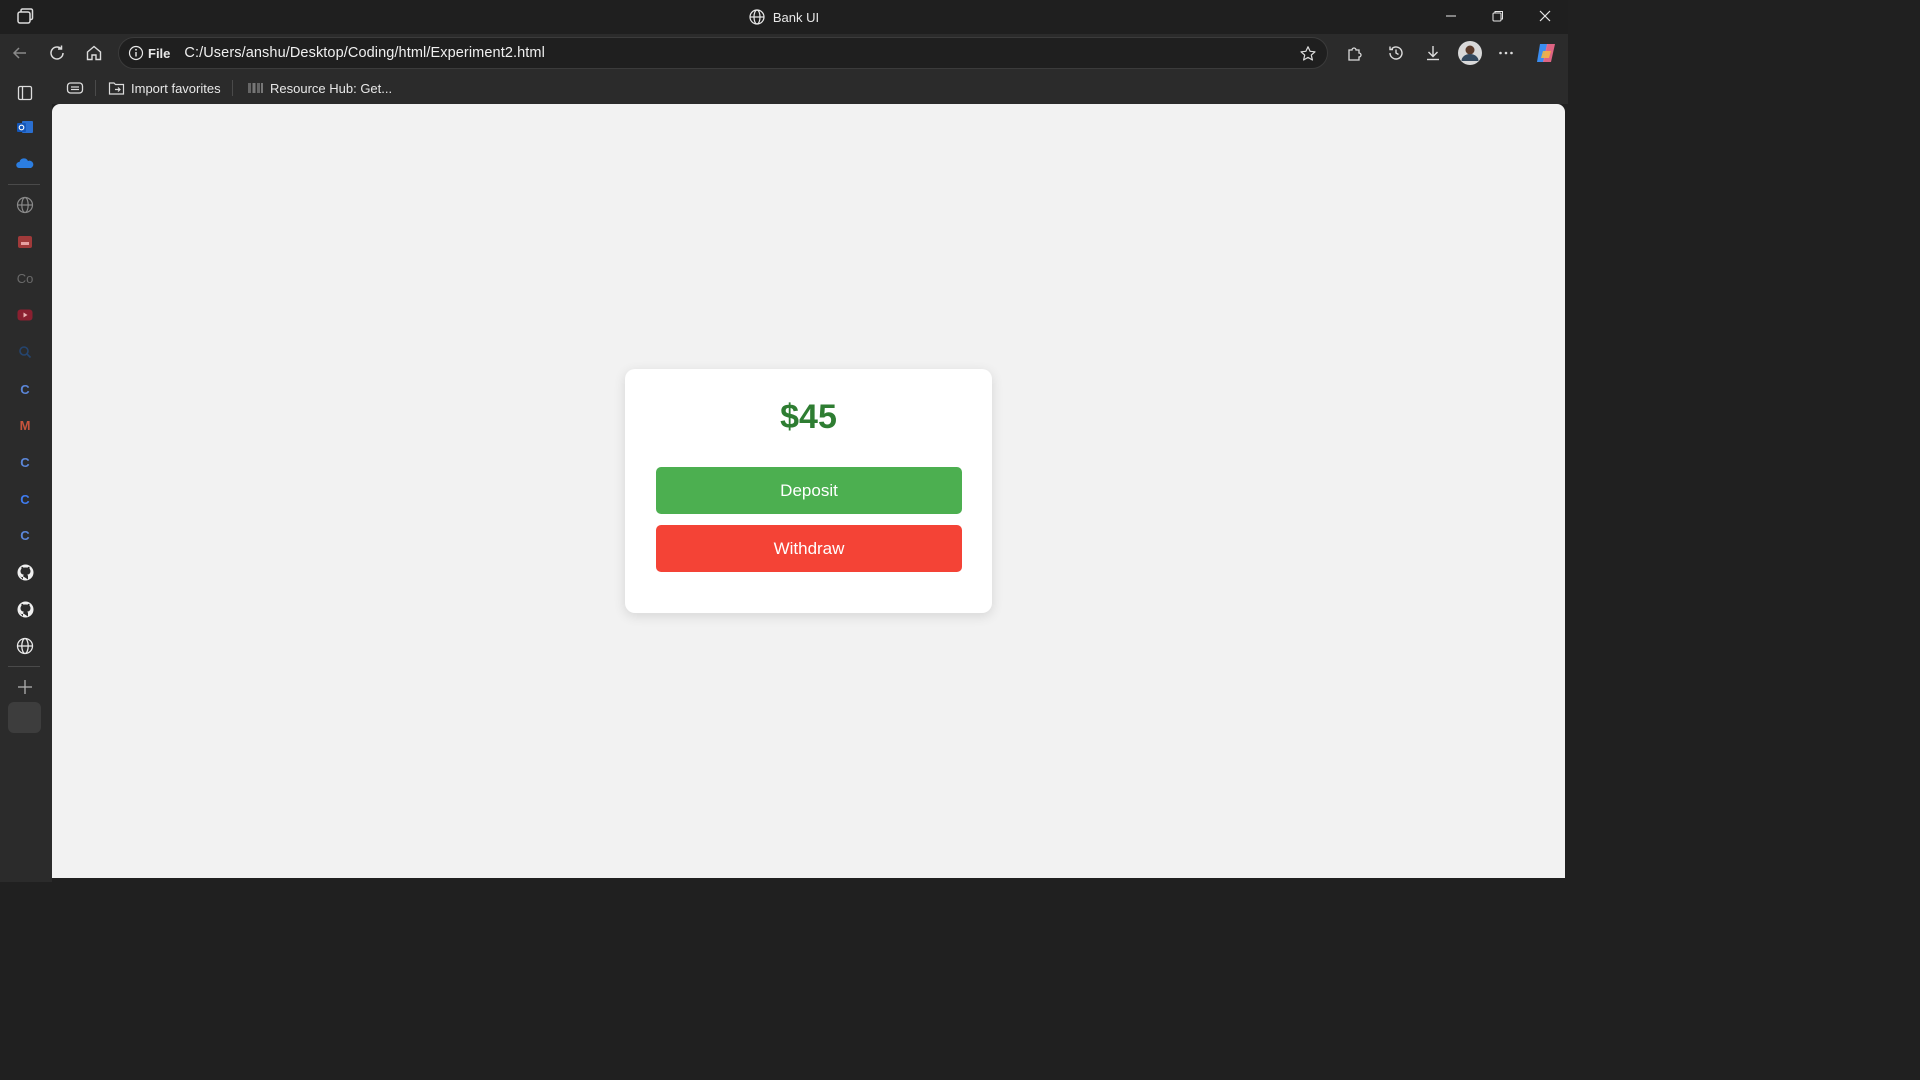 The height and width of the screenshot is (1080, 1920). Describe the element at coordinates (1308, 54) in the screenshot. I see `star-icon` at that location.